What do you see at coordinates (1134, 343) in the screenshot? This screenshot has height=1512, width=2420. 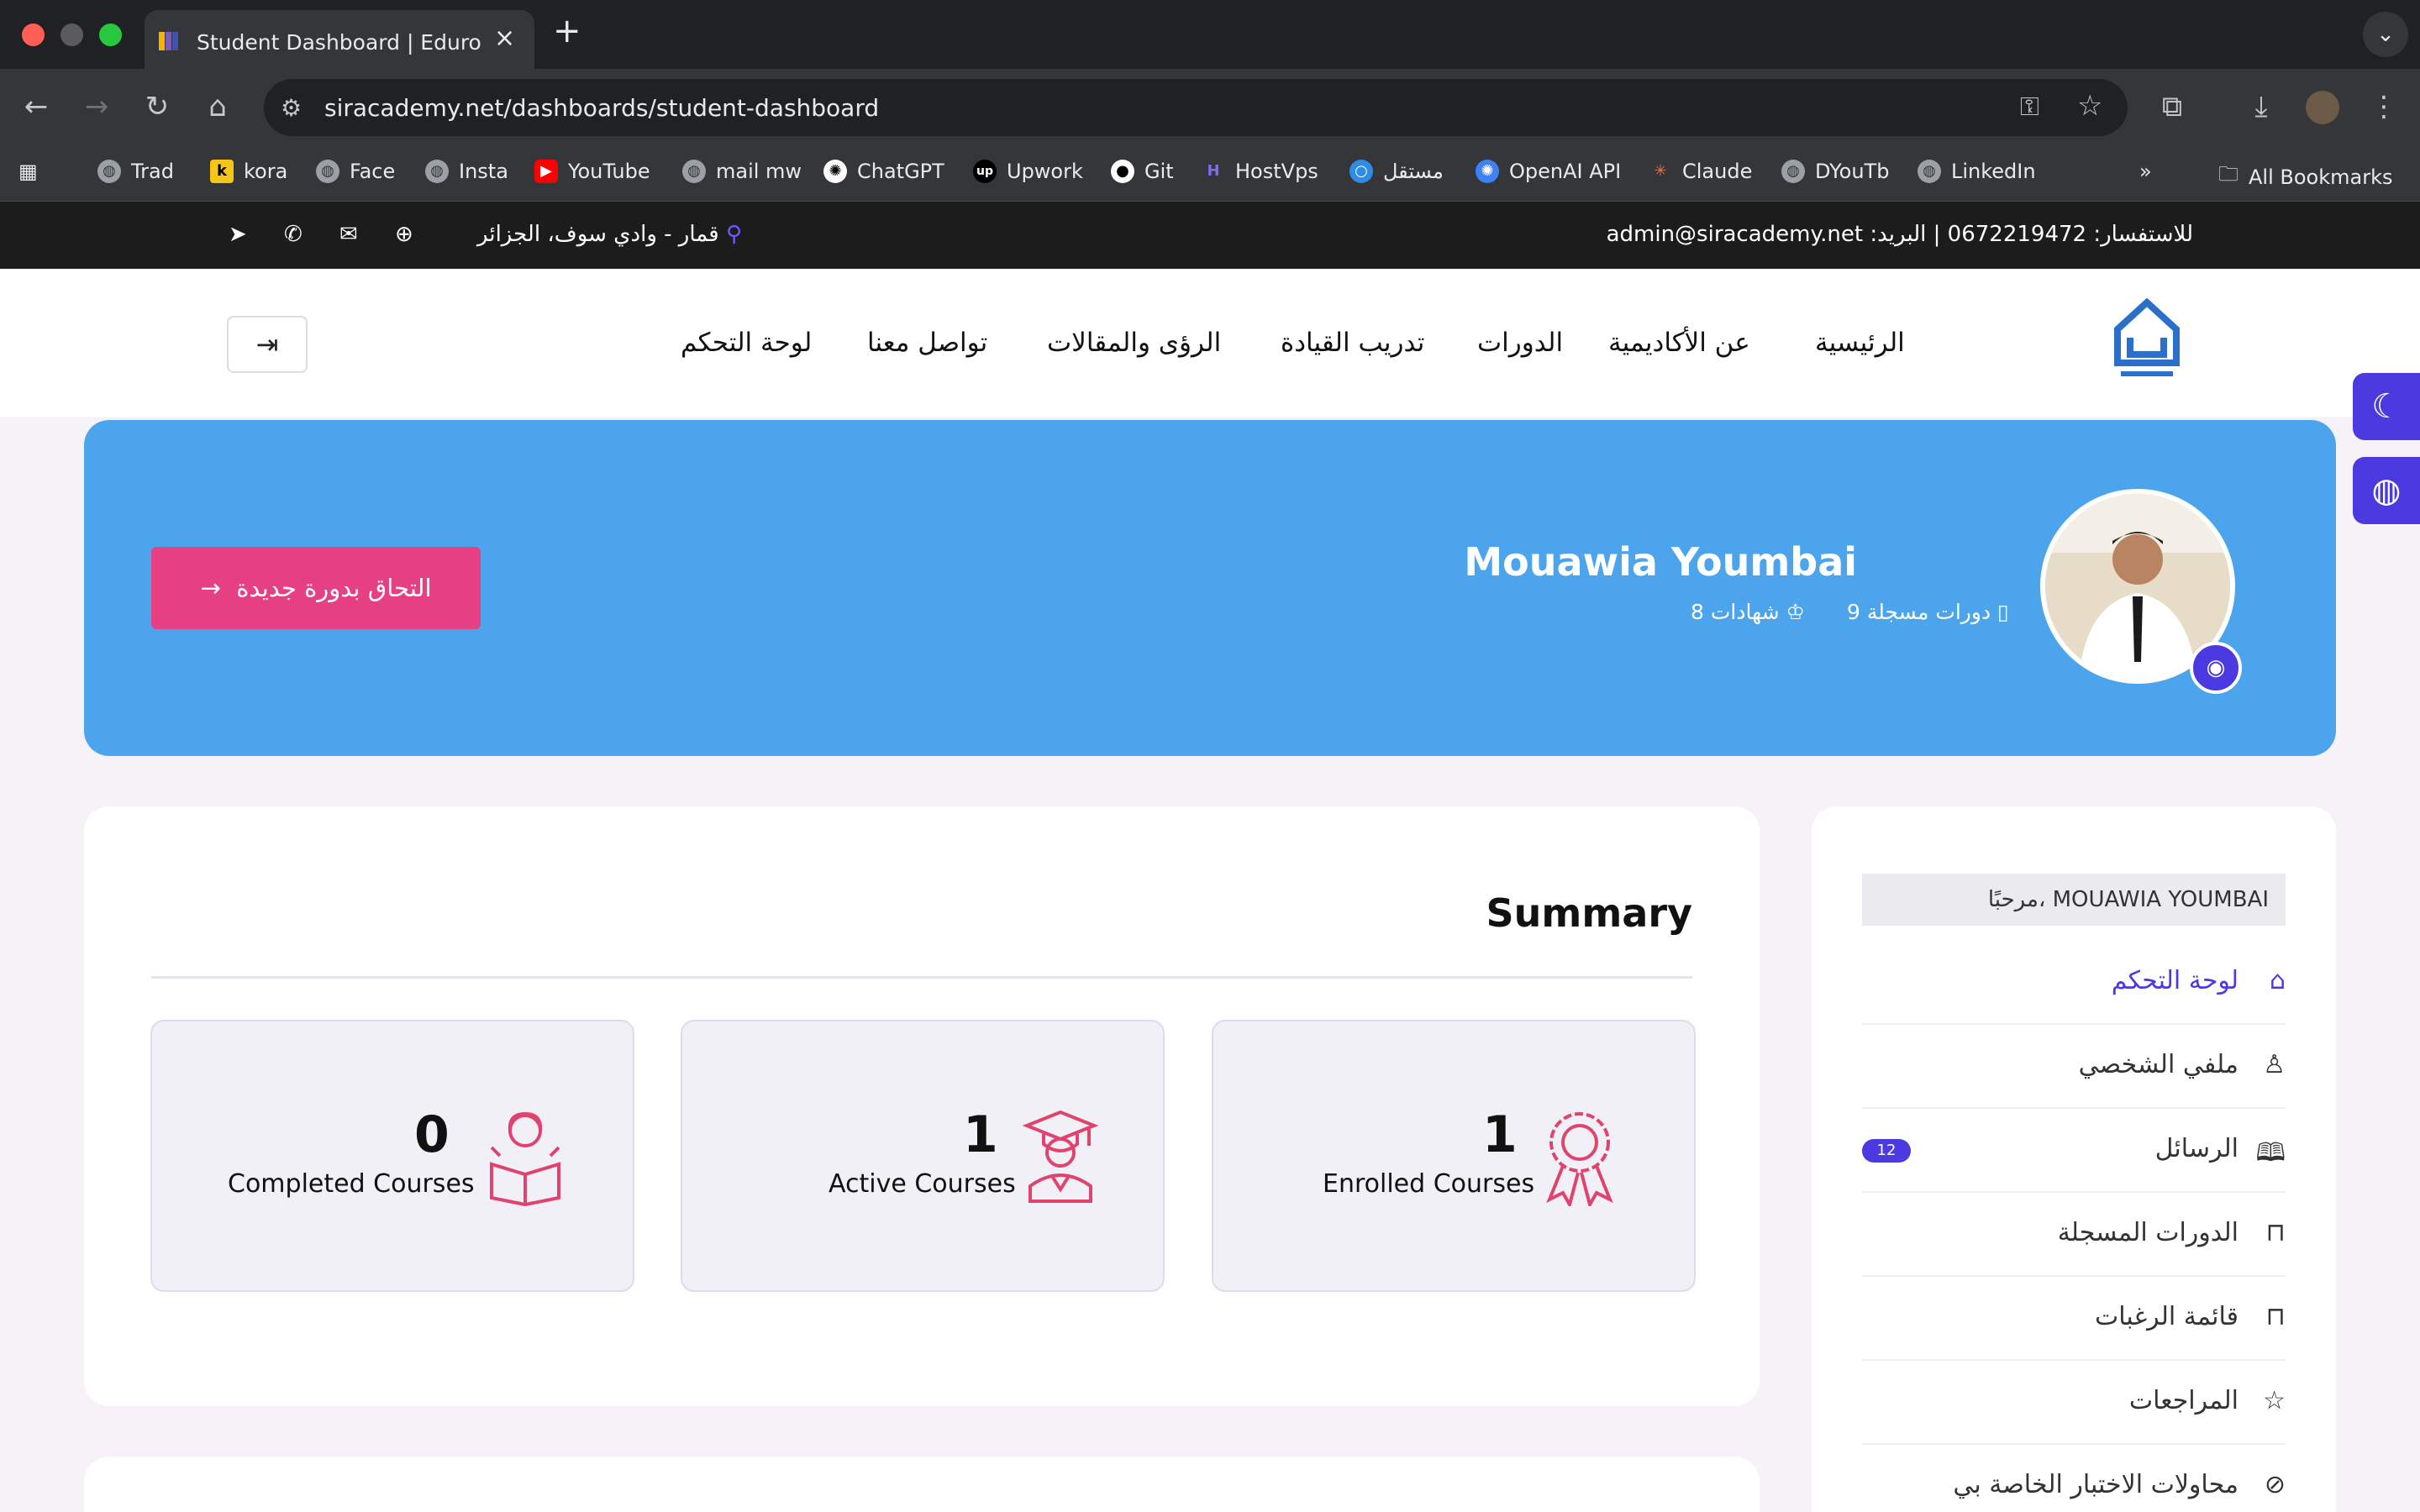 I see `nav-insights: الرؤى والمقالات` at bounding box center [1134, 343].